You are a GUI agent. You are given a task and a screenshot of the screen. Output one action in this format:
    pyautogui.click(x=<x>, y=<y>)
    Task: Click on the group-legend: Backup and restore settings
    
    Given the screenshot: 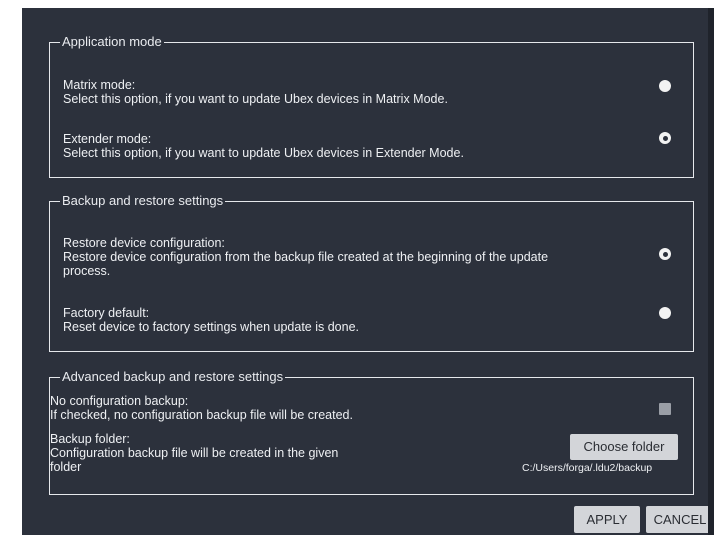 What is the action you would take?
    pyautogui.click(x=143, y=200)
    